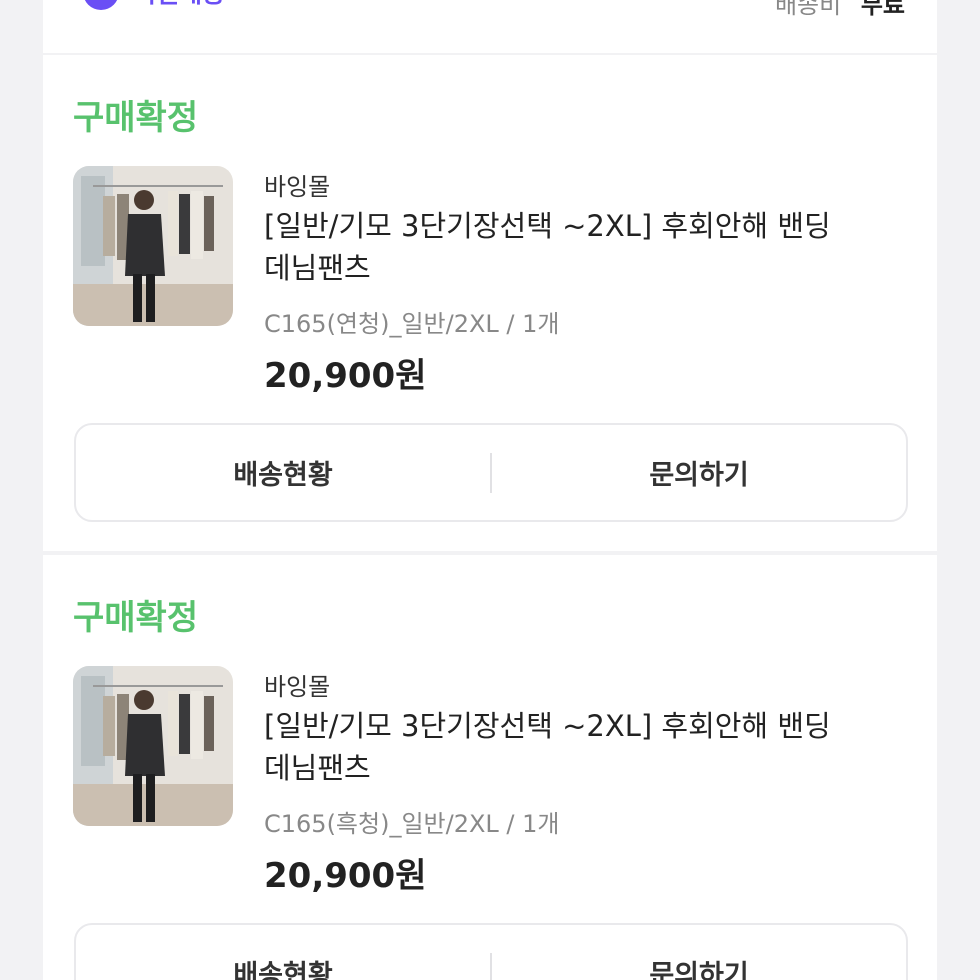 The image size is (980, 980). What do you see at coordinates (412, 824) in the screenshot?
I see `product-option: C165(흑청)_일반/2XL / 1개` at bounding box center [412, 824].